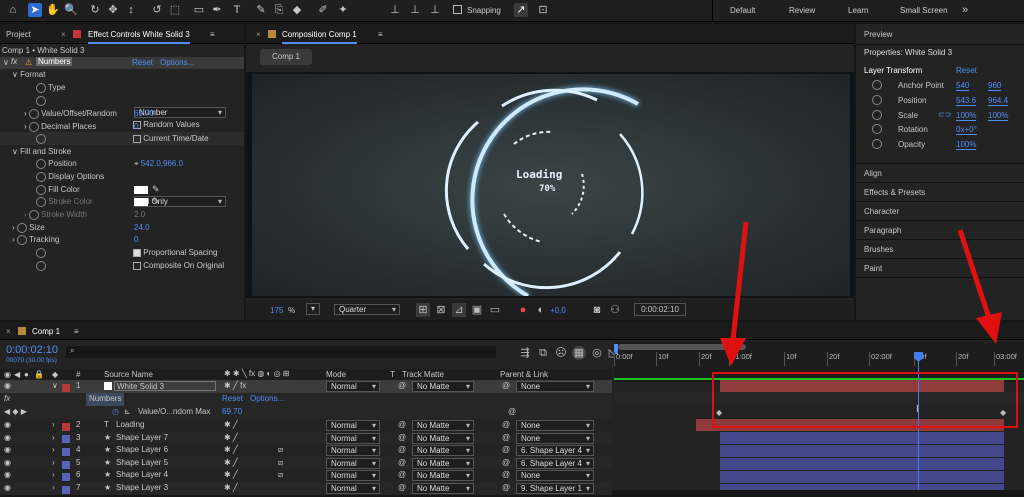  What do you see at coordinates (739, 281) in the screenshot?
I see `arrow-left-line` at bounding box center [739, 281].